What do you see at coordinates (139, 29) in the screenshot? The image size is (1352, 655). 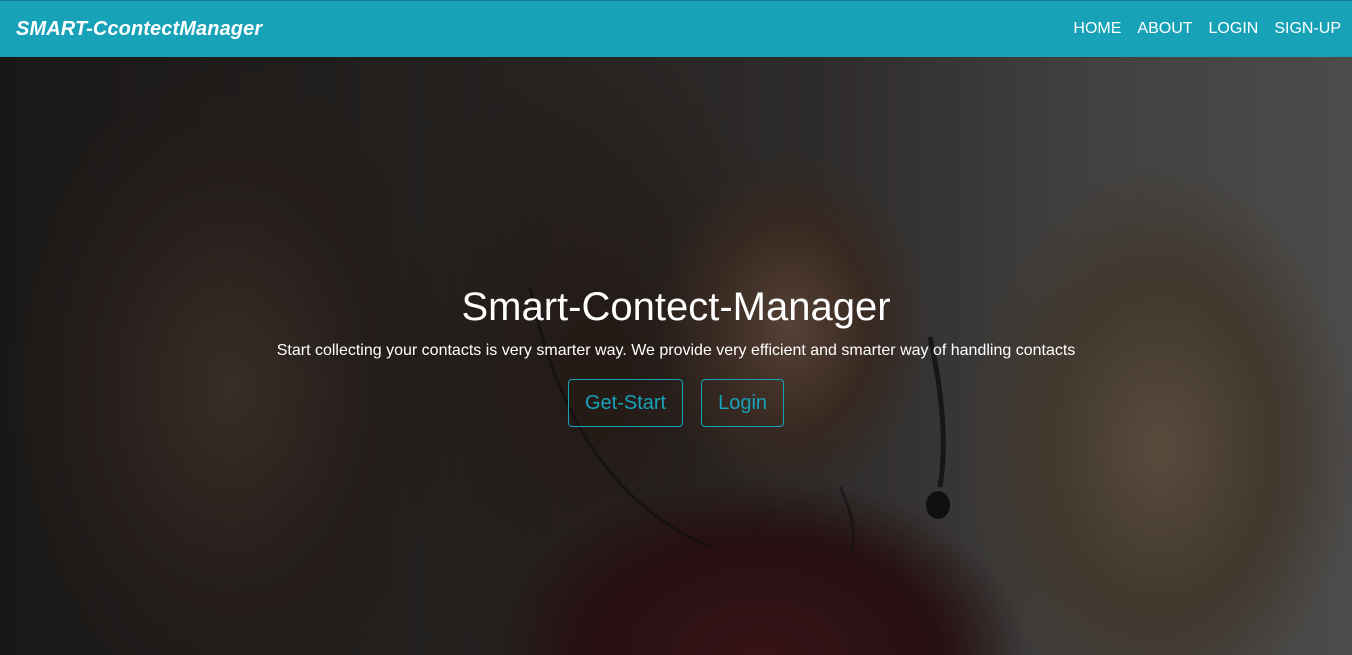 I see `brand-logo-link: SMART-CcontectManager` at bounding box center [139, 29].